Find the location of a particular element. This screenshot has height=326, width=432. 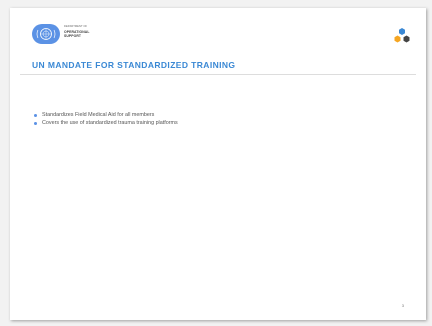

slide-header: DEPARTMENT OF OPERATIONAL SUPPORT is located at coordinates (218, 28).